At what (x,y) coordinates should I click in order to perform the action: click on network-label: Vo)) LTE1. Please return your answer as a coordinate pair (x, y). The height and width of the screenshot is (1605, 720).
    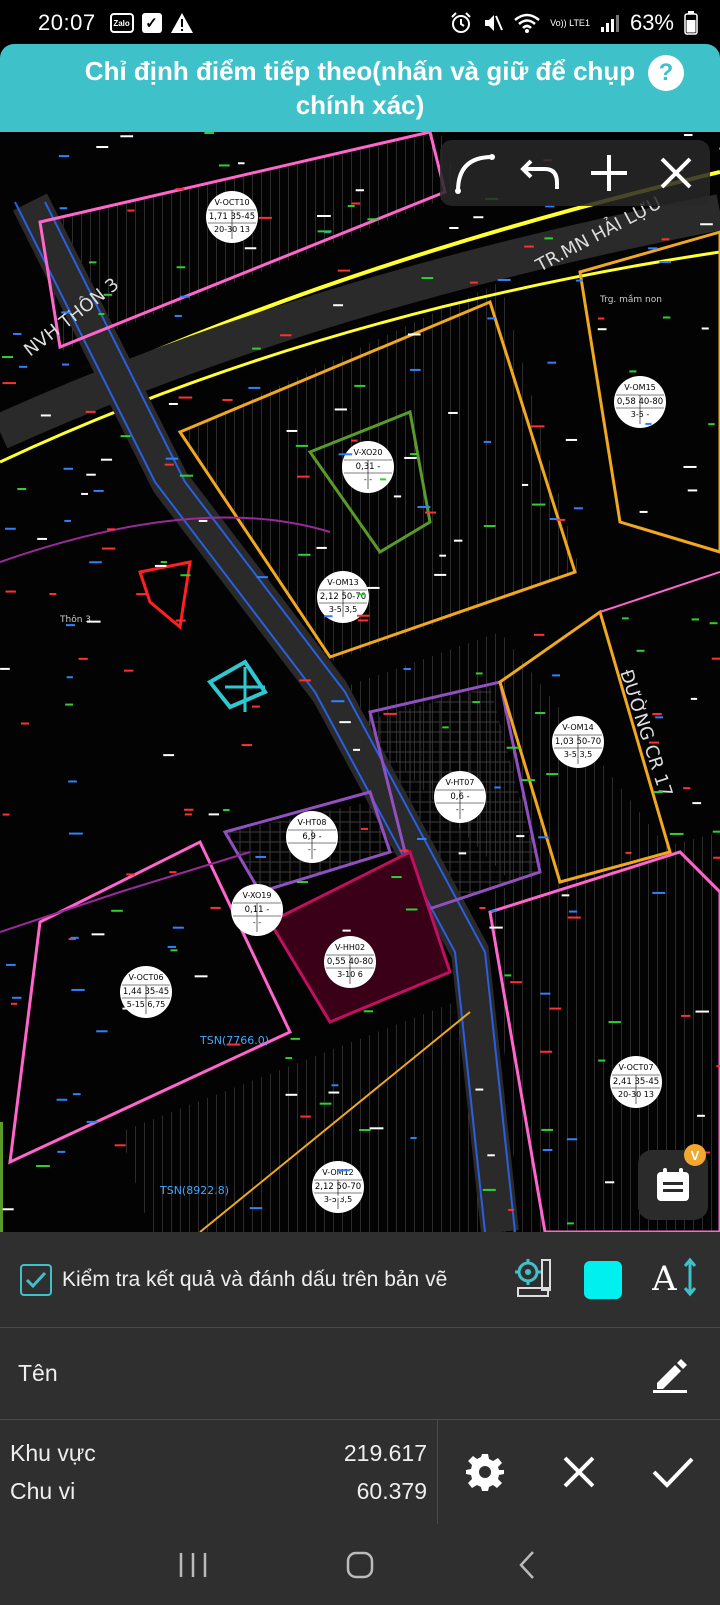
    Looking at the image, I should click on (570, 22).